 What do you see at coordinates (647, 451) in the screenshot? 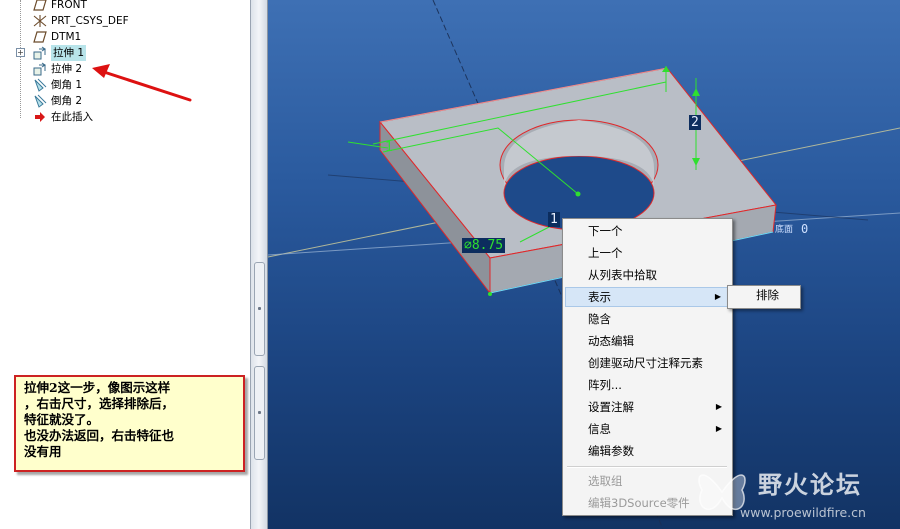
I see `menu-item-edit-parameters: 编辑参数` at bounding box center [647, 451].